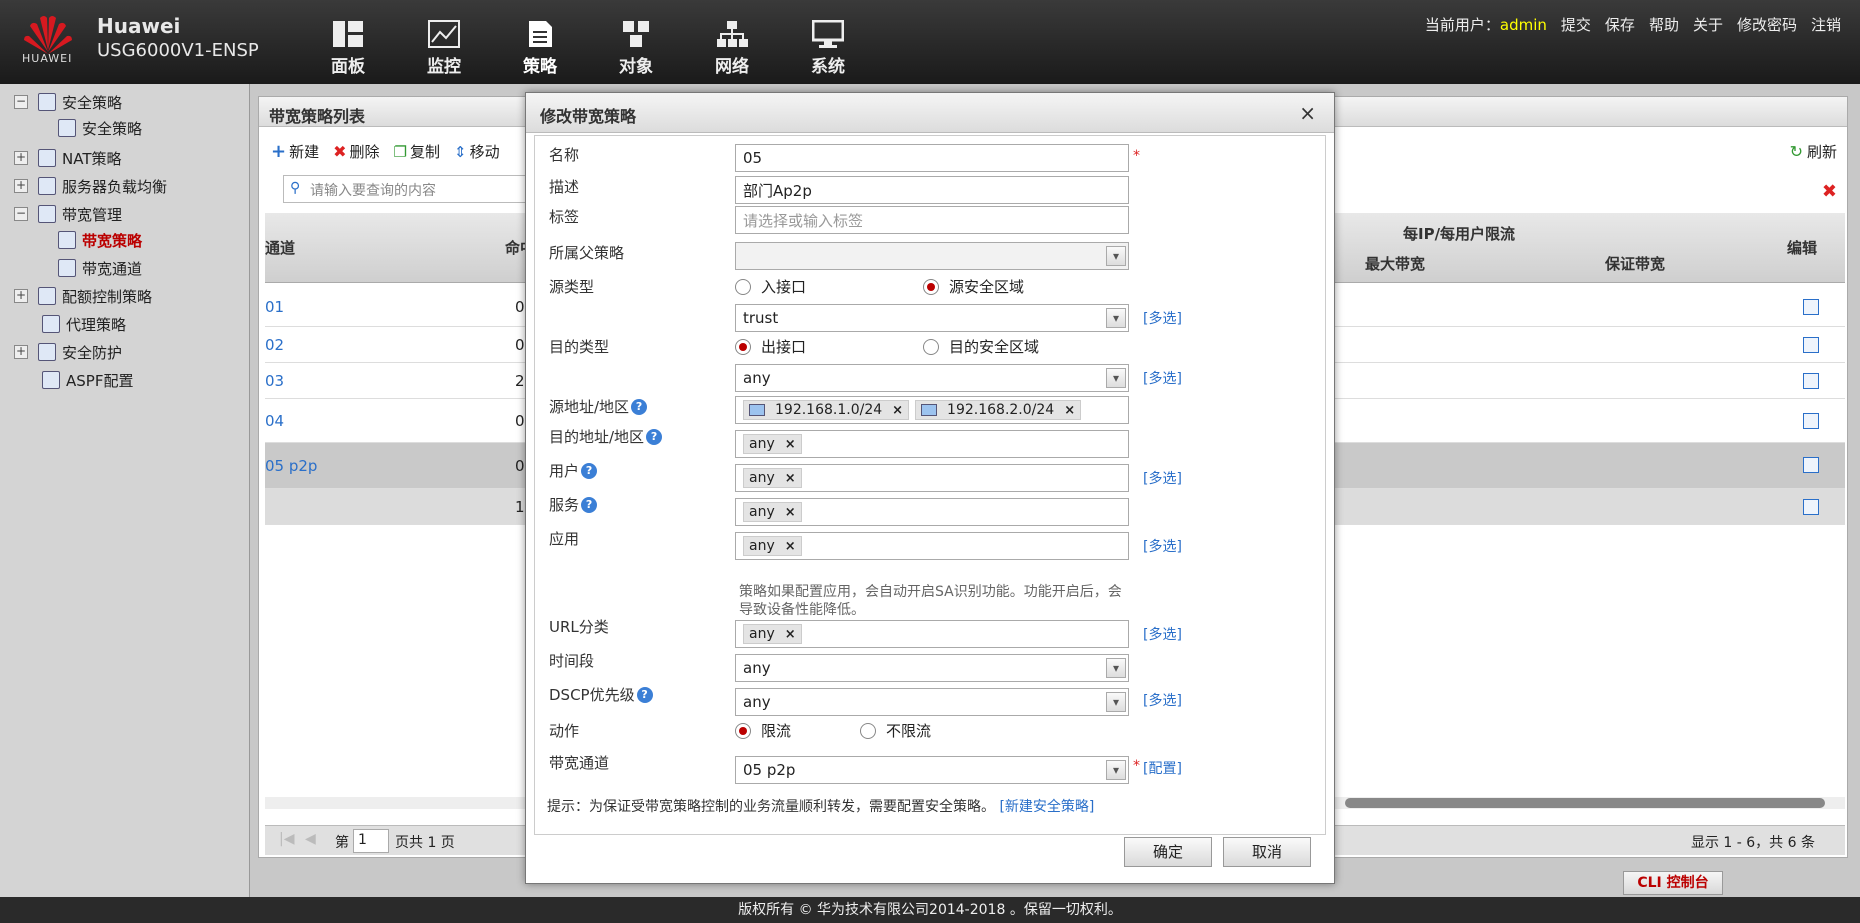 This screenshot has height=923, width=1860. I want to click on user-field: any ×, so click(932, 478).